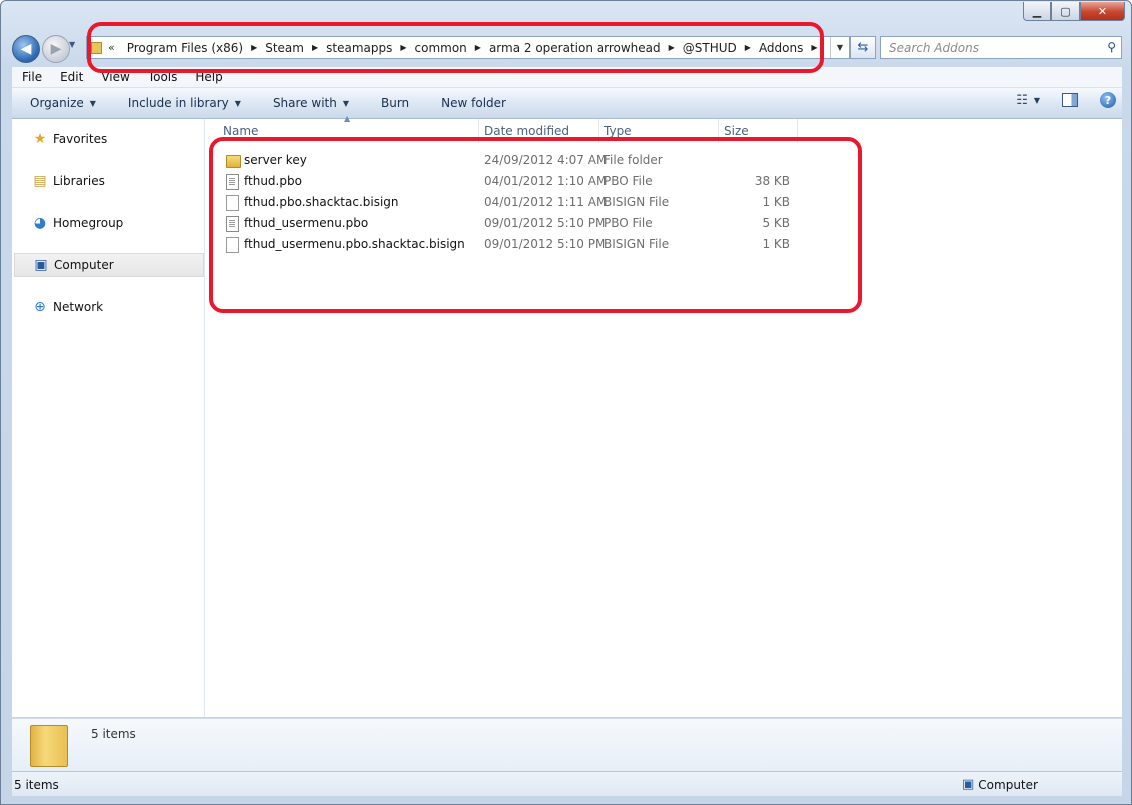  Describe the element at coordinates (758, 131) in the screenshot. I see `column-size: Size` at that location.